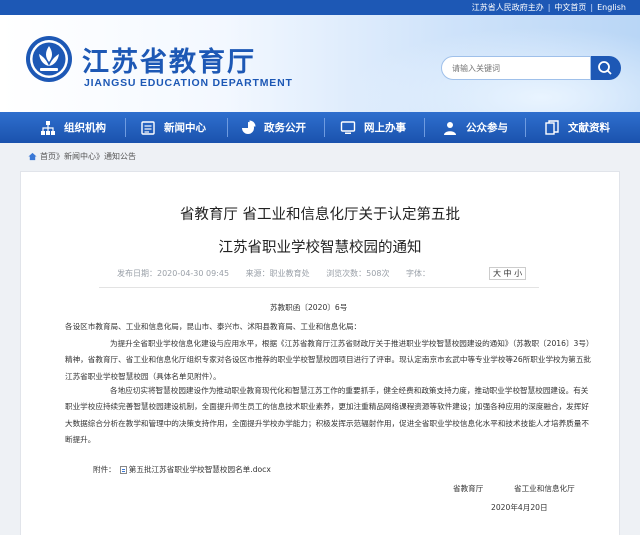  What do you see at coordinates (249, 127) in the screenshot?
I see `gov-icon` at bounding box center [249, 127].